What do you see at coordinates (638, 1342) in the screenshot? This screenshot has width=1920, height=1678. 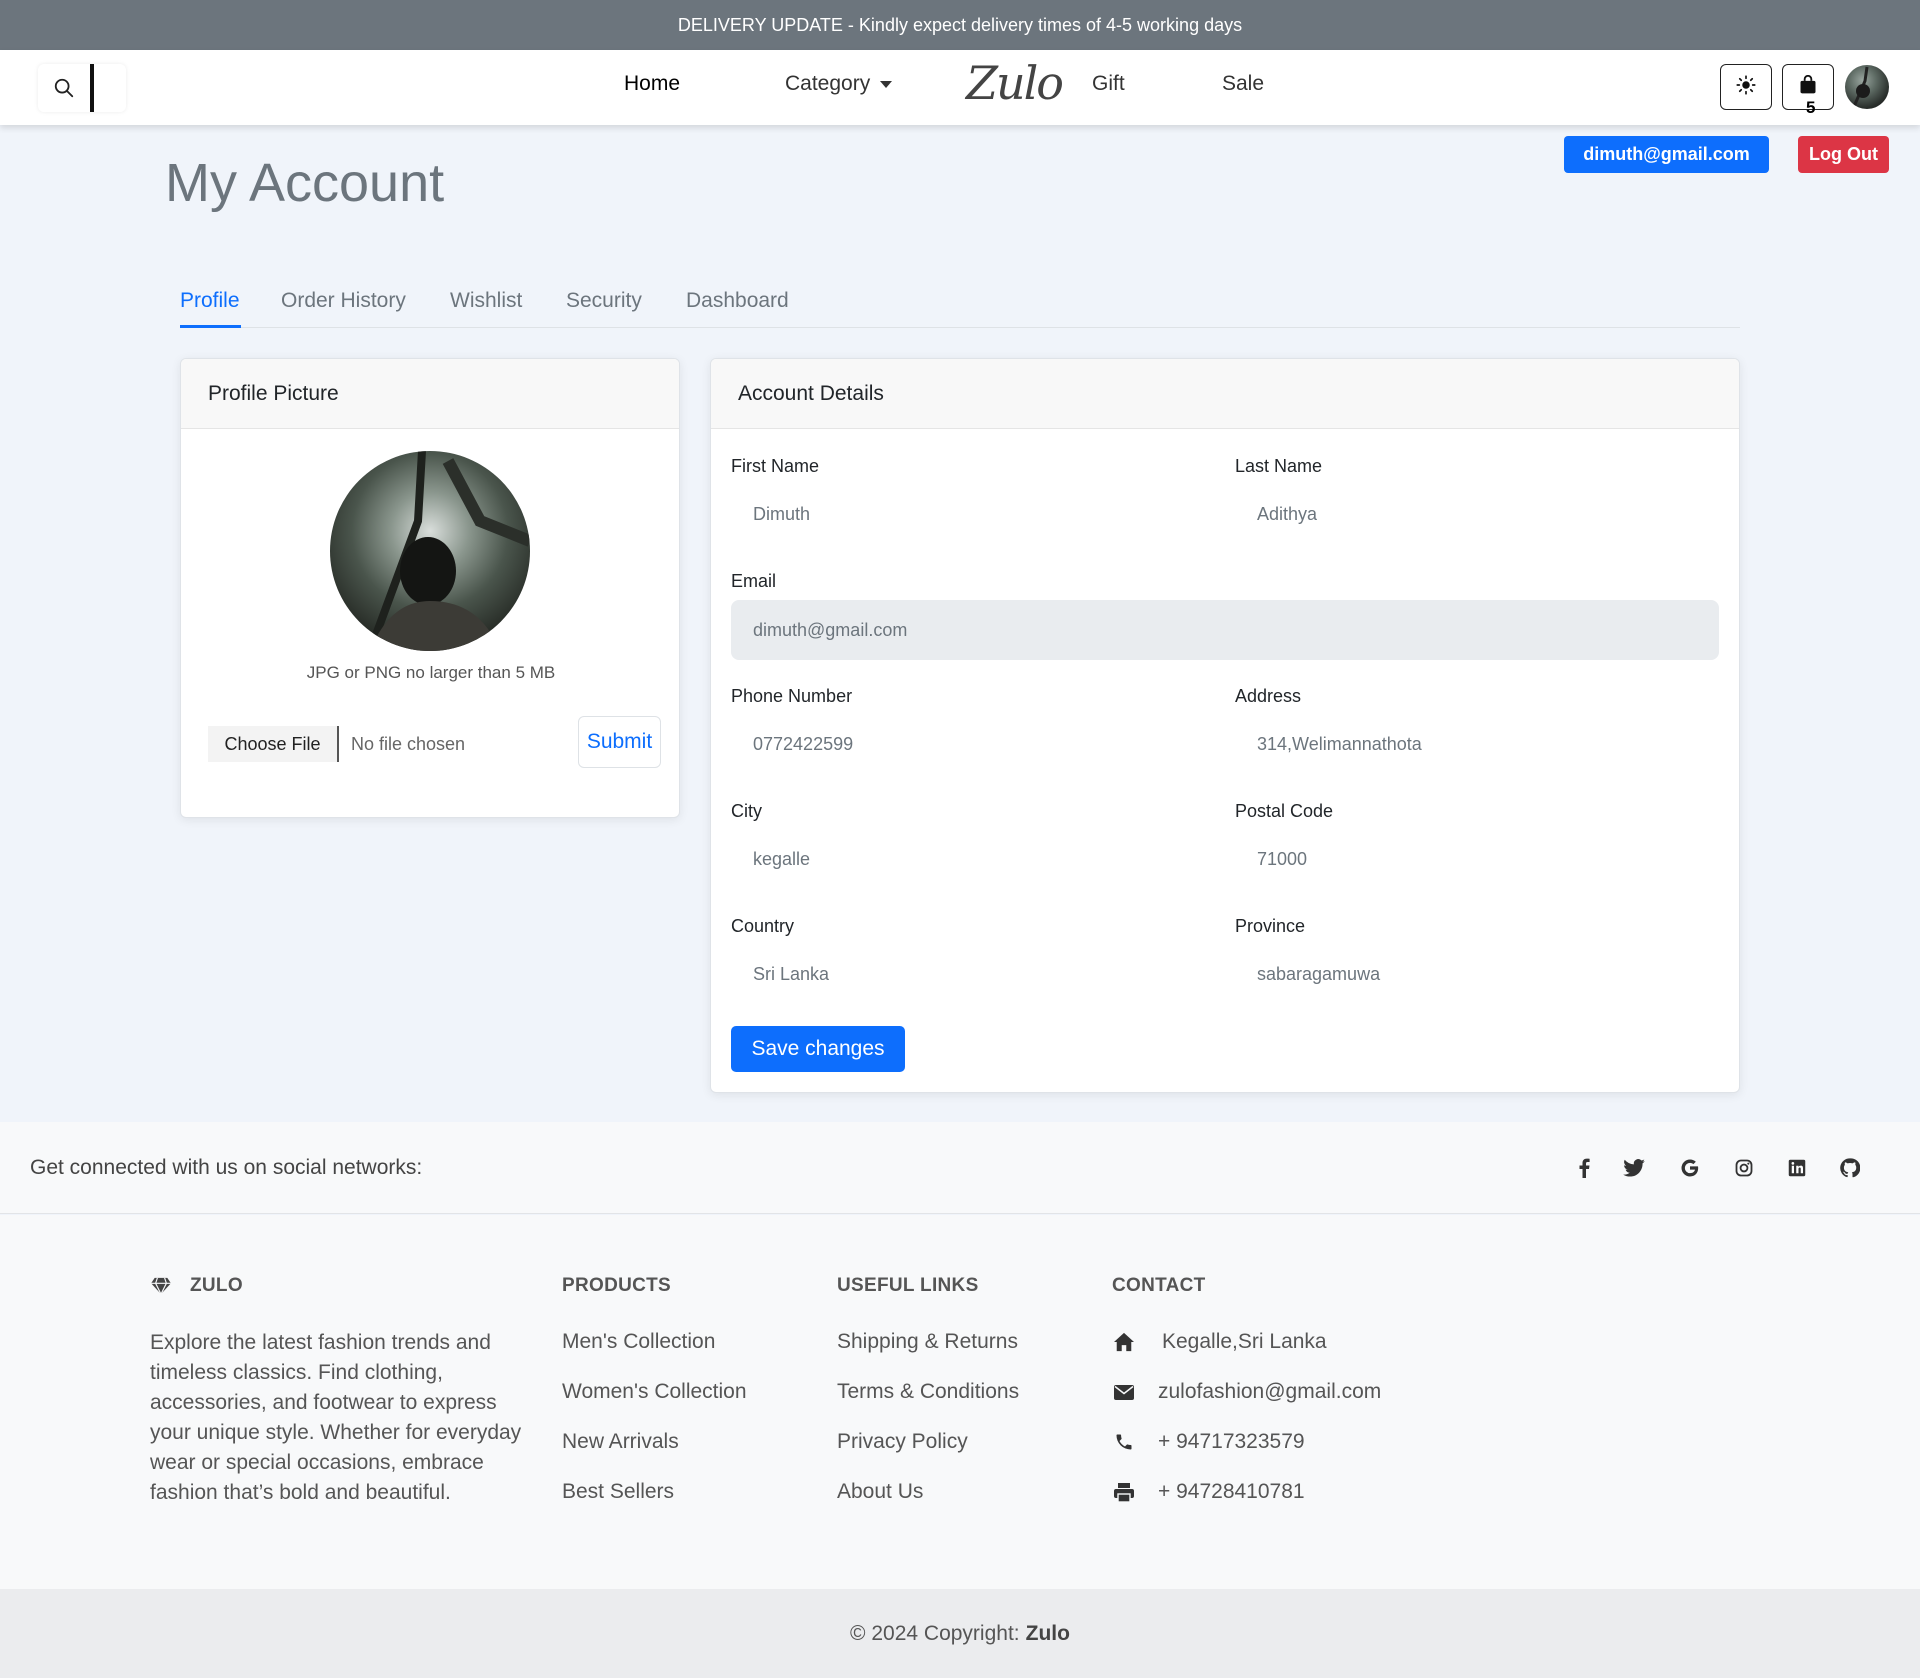 I see `footer-link-mens: Men's Collection` at bounding box center [638, 1342].